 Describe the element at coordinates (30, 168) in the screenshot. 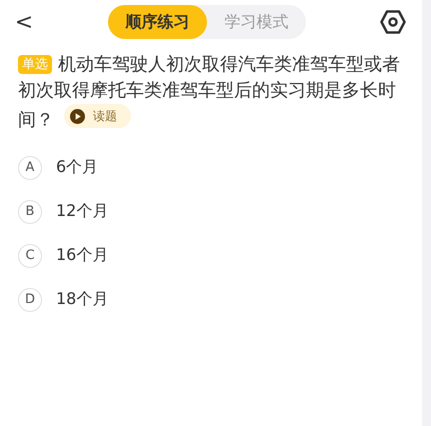

I see `option-letter: A` at that location.